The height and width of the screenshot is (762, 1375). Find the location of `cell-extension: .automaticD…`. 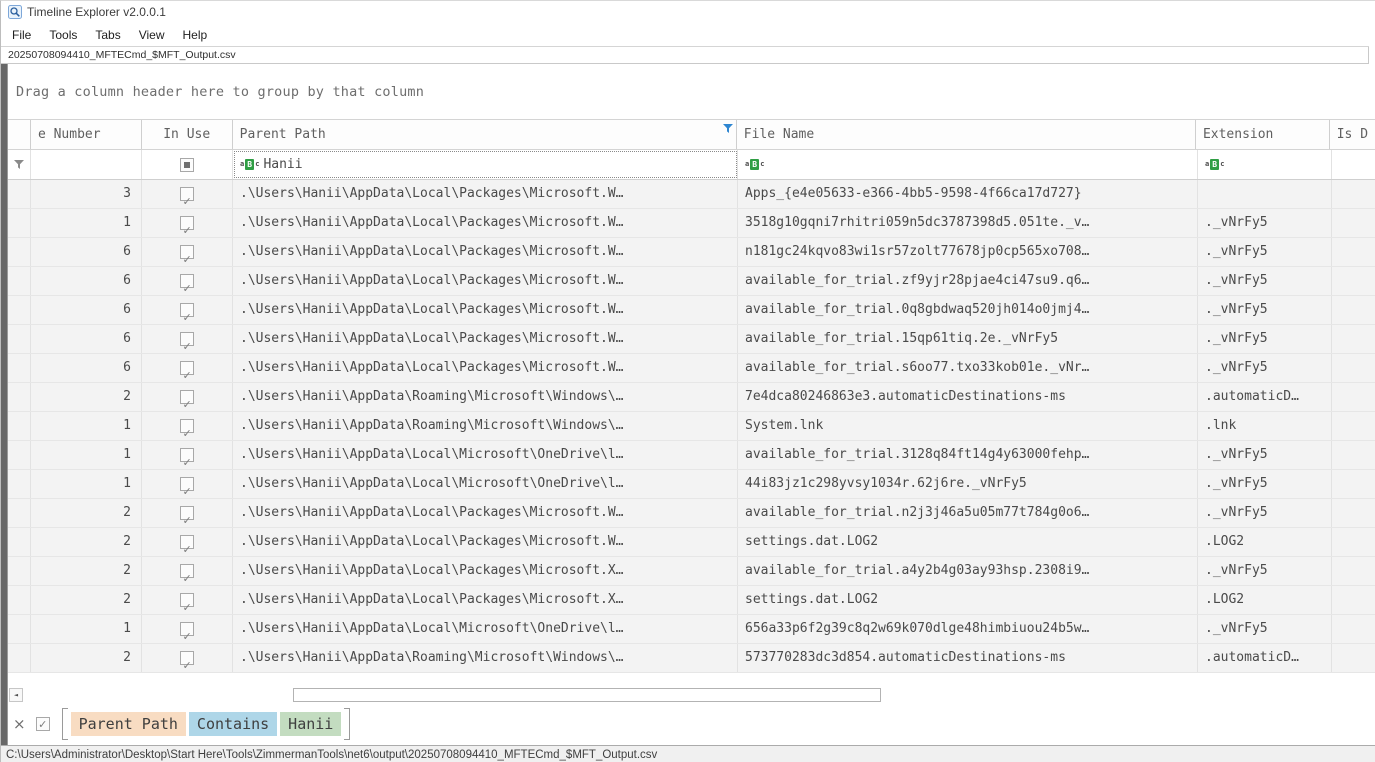

cell-extension: .automaticD… is located at coordinates (1265, 658).